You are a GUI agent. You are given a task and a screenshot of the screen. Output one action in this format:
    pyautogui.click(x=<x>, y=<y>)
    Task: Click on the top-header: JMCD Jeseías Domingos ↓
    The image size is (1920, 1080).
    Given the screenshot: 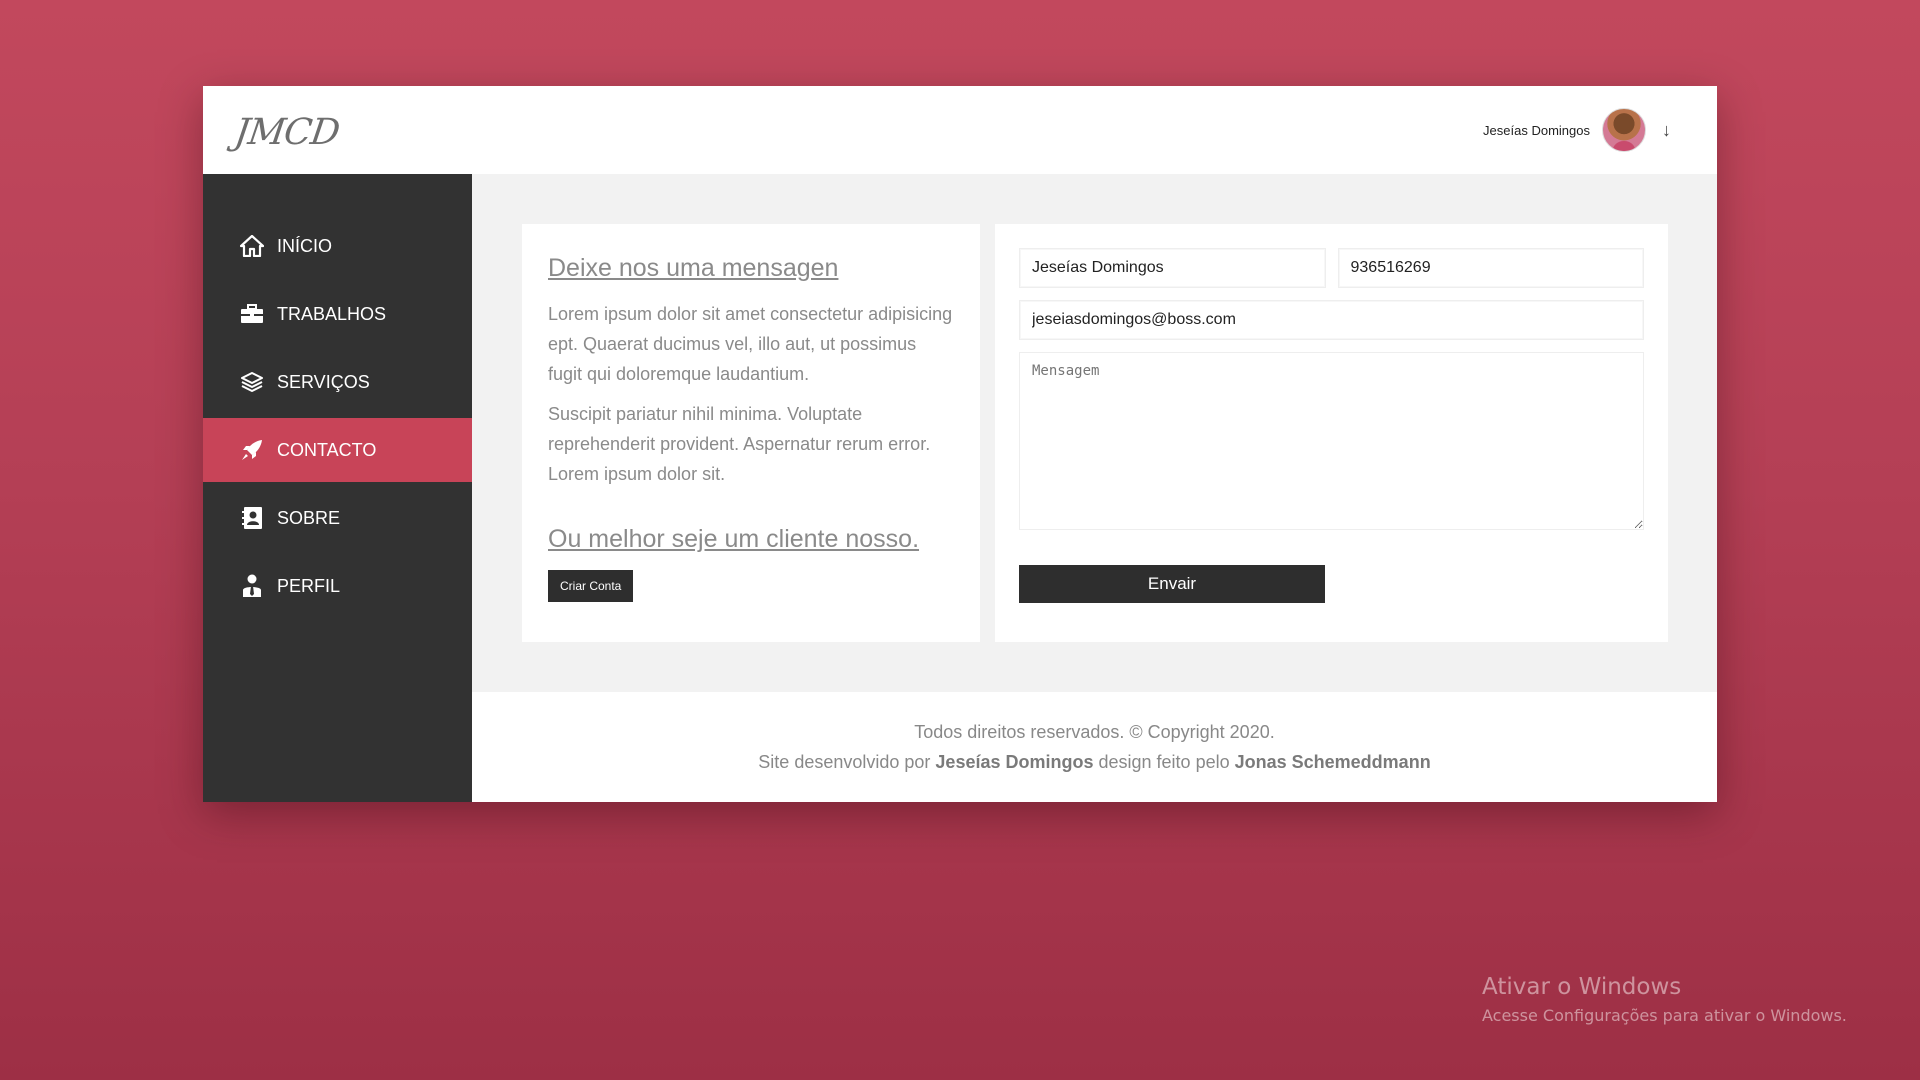 What is the action you would take?
    pyautogui.click(x=960, y=130)
    